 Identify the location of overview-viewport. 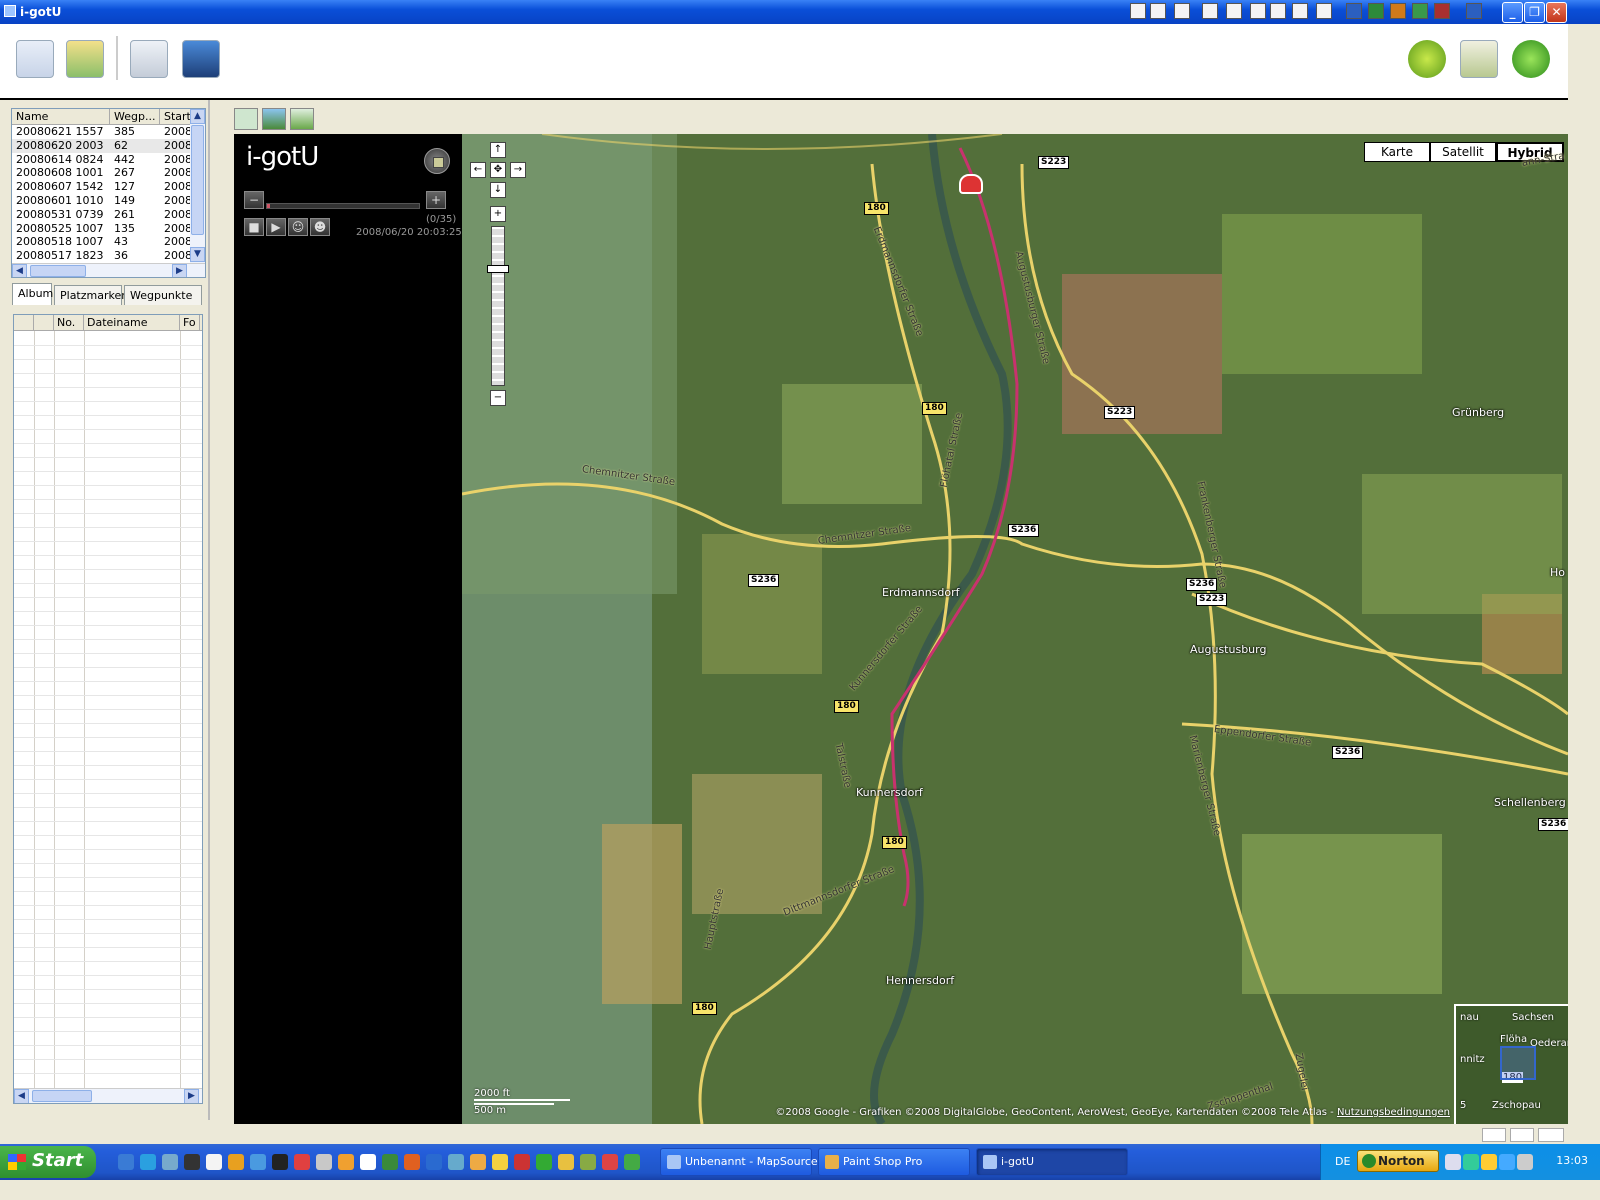
(1518, 1063).